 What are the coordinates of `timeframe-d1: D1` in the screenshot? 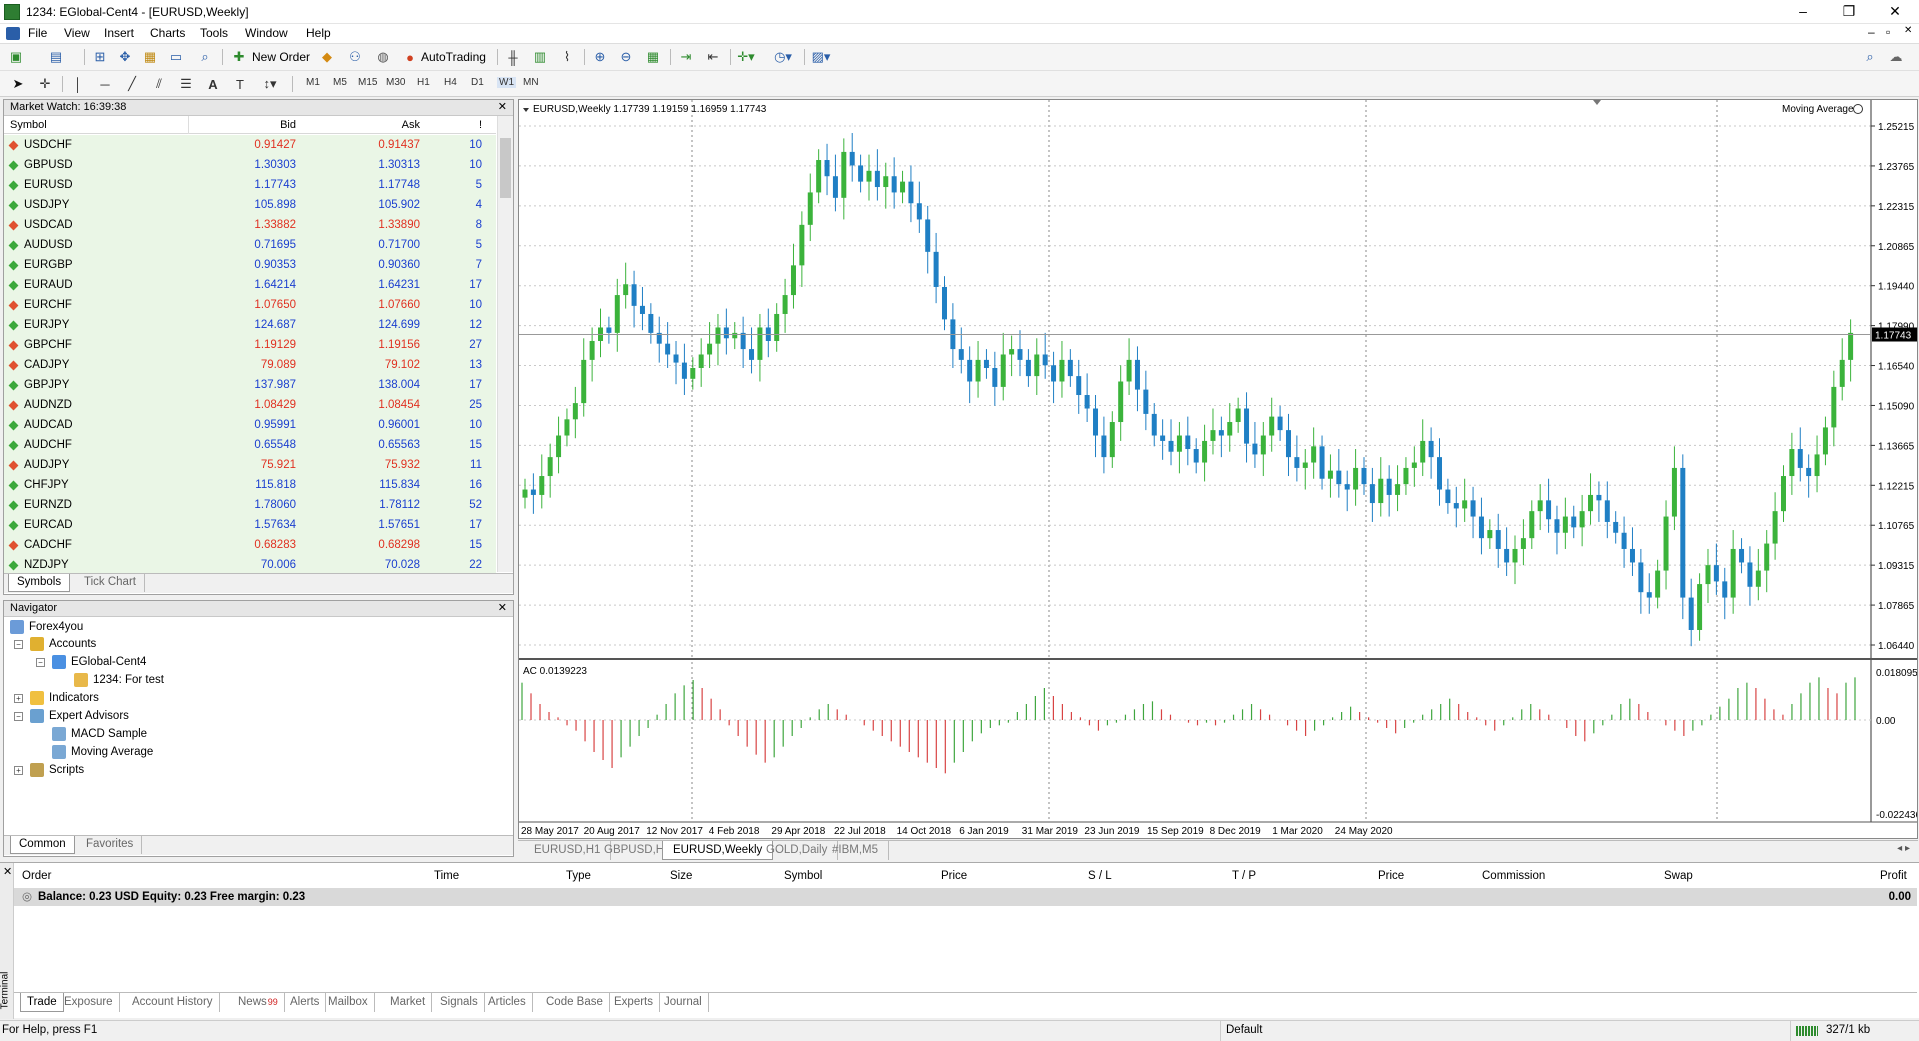 It's located at (477, 82).